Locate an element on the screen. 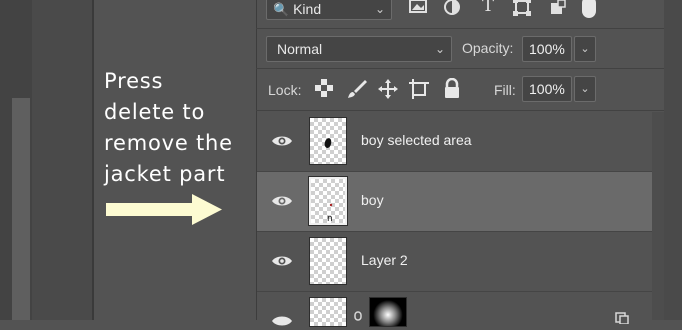 This screenshot has height=330, width=682. layer-mask-thumbnail is located at coordinates (388, 312).